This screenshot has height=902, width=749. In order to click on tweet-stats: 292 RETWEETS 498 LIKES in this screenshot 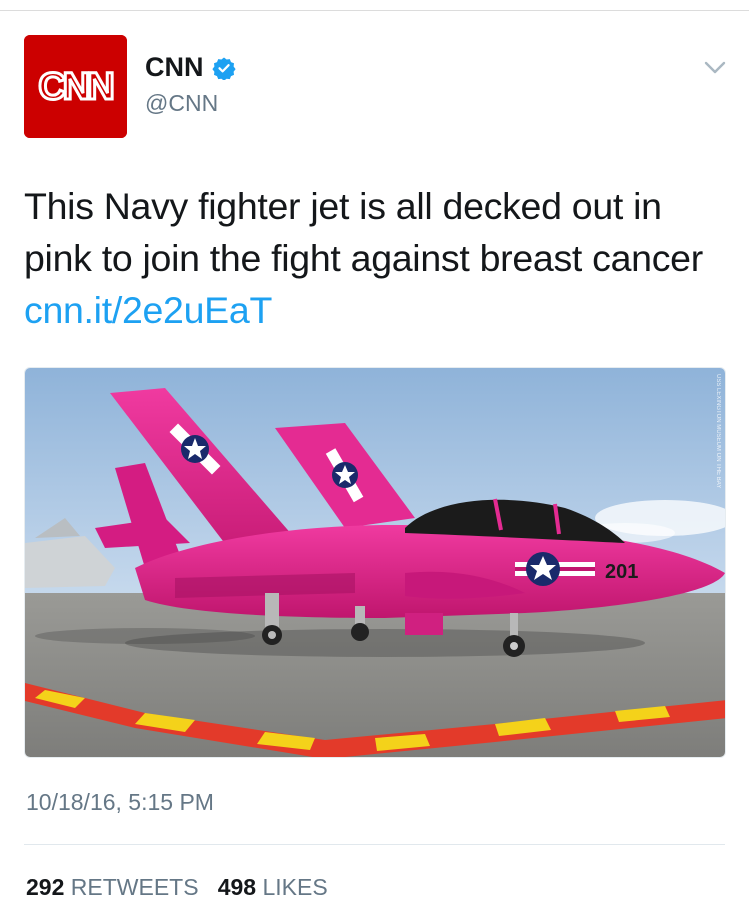, I will do `click(177, 887)`.